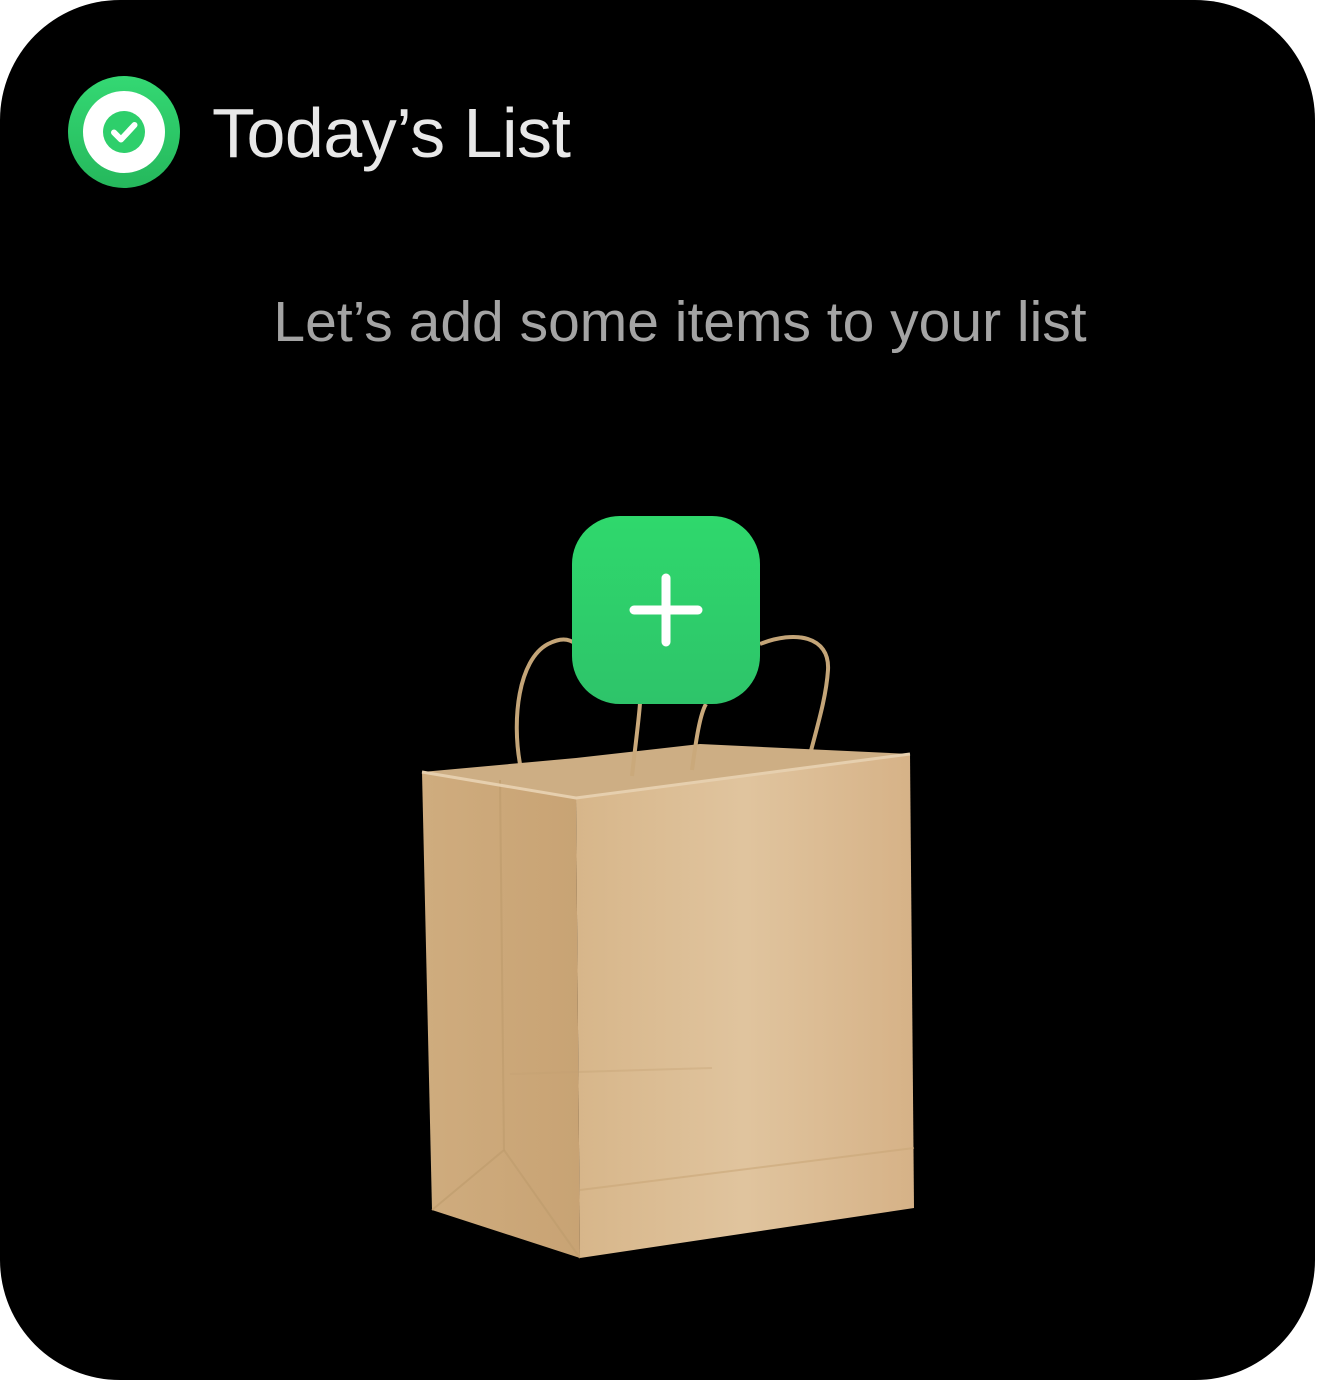 This screenshot has height=1380, width=1317. I want to click on add-item-button, so click(666, 610).